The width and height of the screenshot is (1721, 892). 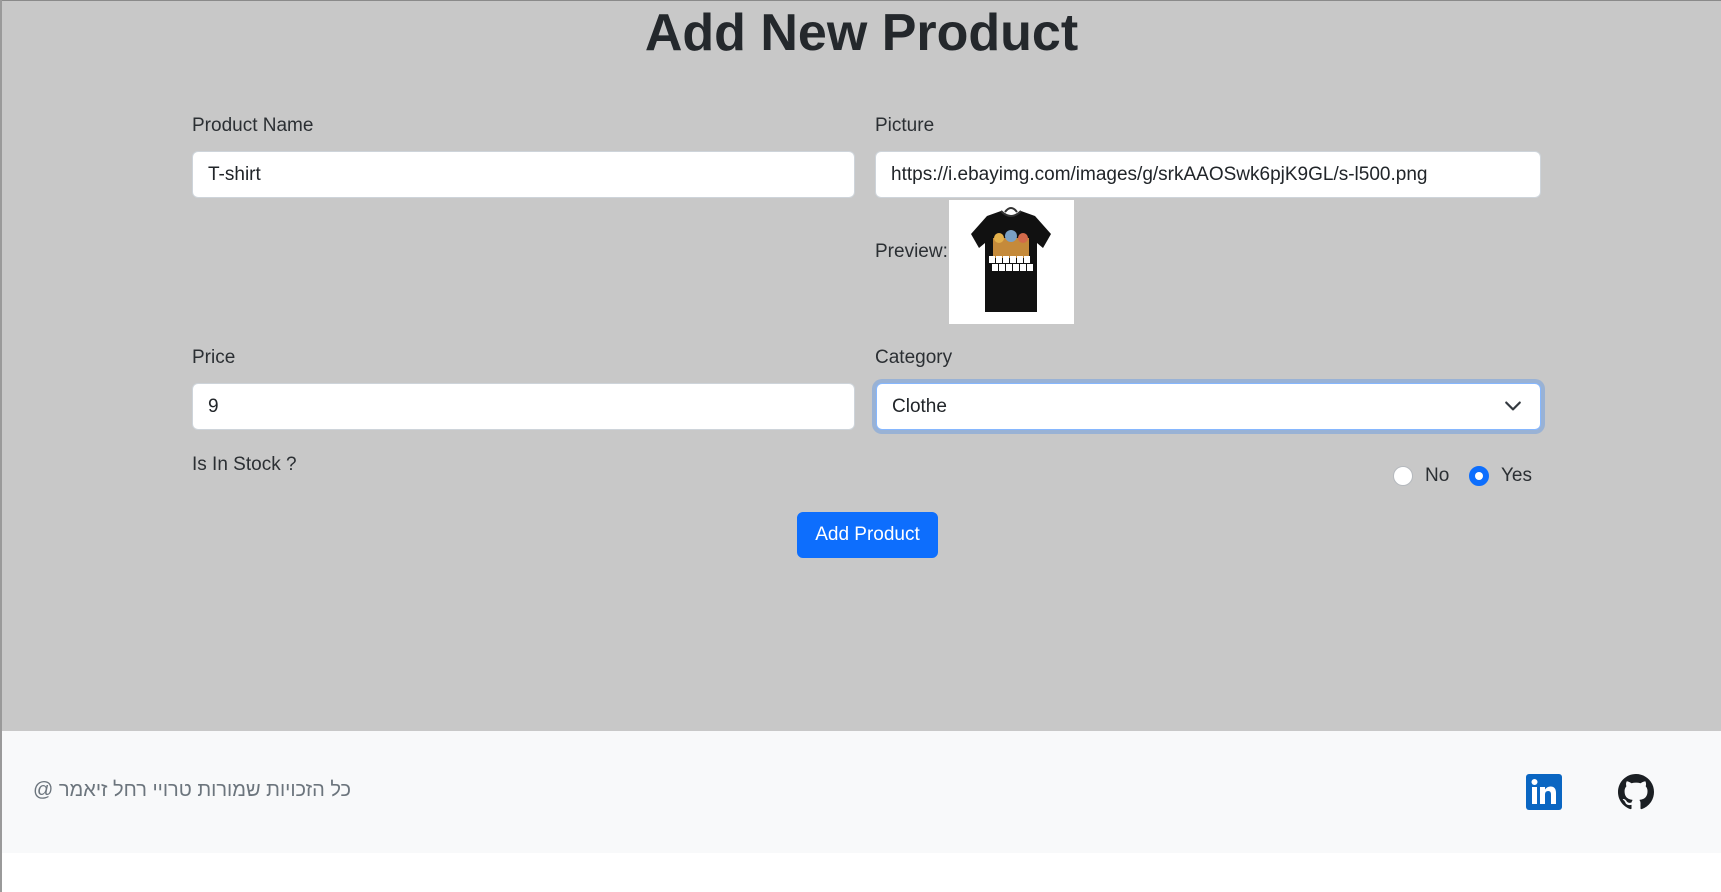 I want to click on linkedin-icon, so click(x=1544, y=792).